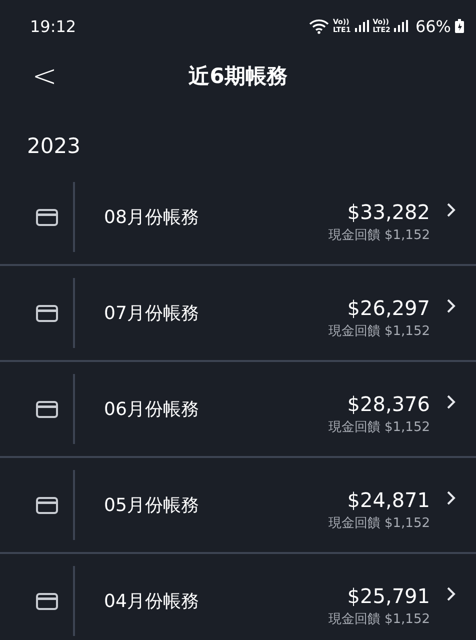 The width and height of the screenshot is (476, 640). What do you see at coordinates (318, 26) in the screenshot?
I see `wifi-icon` at bounding box center [318, 26].